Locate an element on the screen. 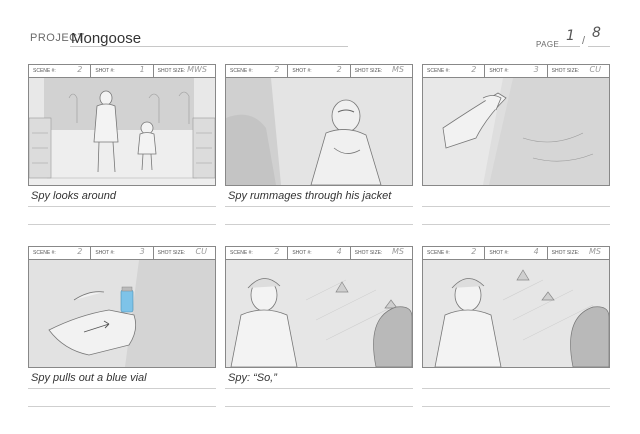  shot-field: SHOT #: 1 is located at coordinates (122, 71).